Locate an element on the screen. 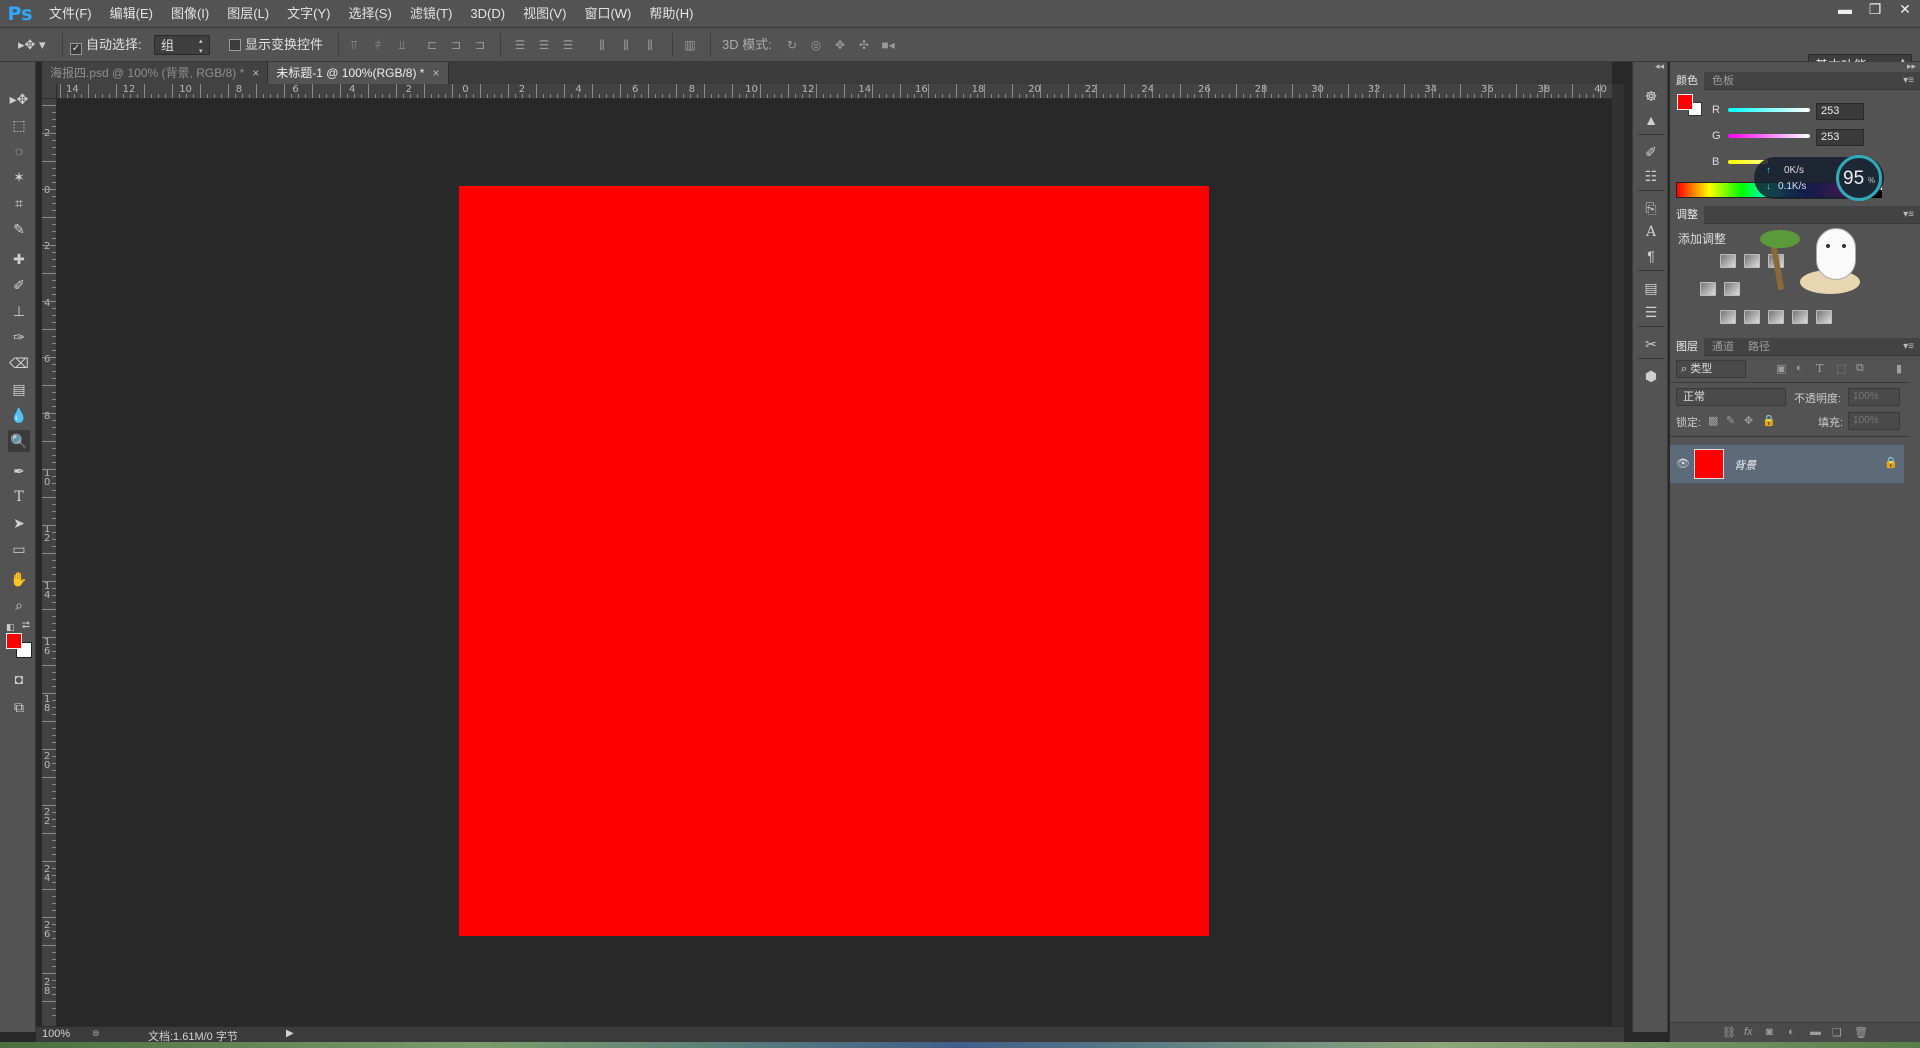  tab-color: 颜色 is located at coordinates (1687, 81).